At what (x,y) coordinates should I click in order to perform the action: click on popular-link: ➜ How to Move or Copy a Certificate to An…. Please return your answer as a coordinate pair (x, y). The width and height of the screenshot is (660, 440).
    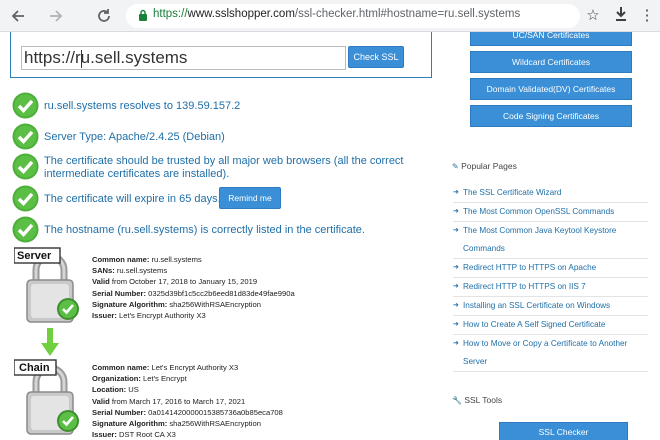
    Looking at the image, I should click on (550, 353).